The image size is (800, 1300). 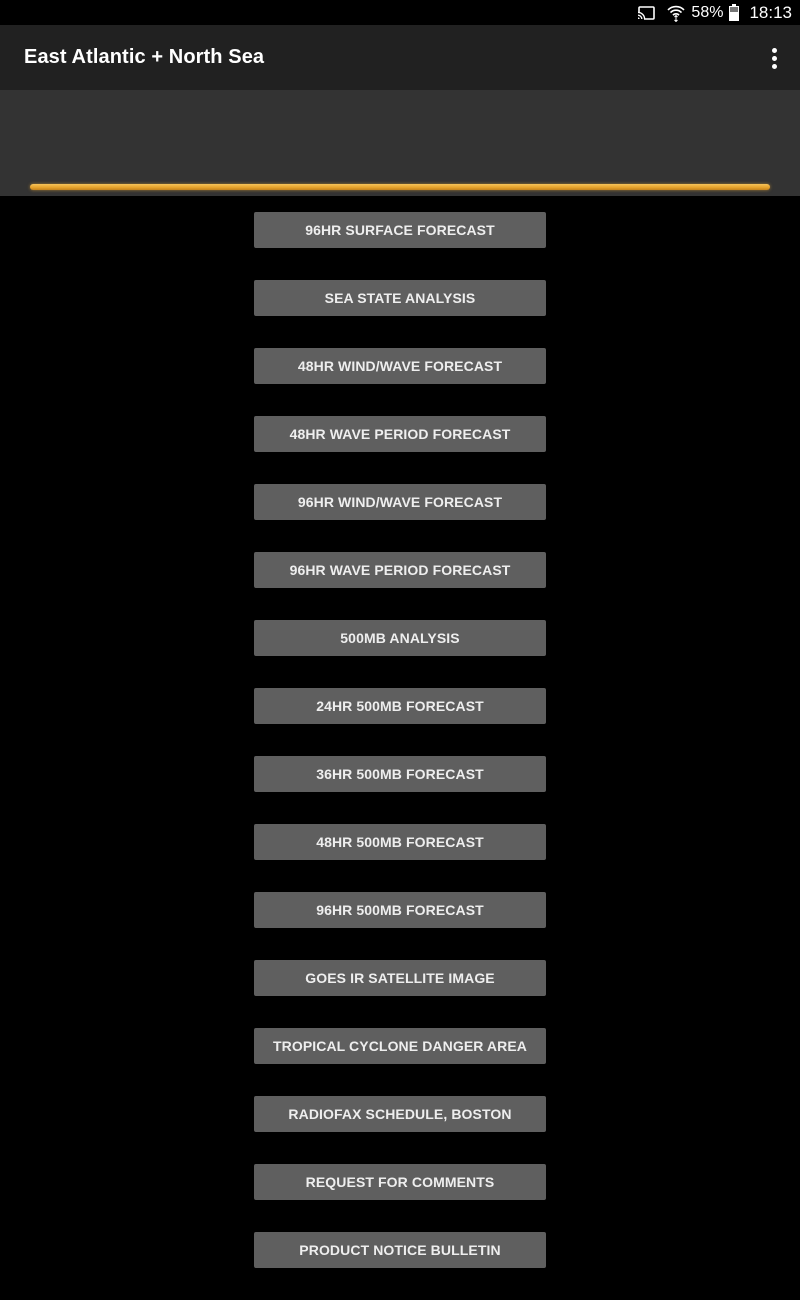 What do you see at coordinates (400, 57) in the screenshot?
I see `app-toolbar: East Atlantic + North Sea` at bounding box center [400, 57].